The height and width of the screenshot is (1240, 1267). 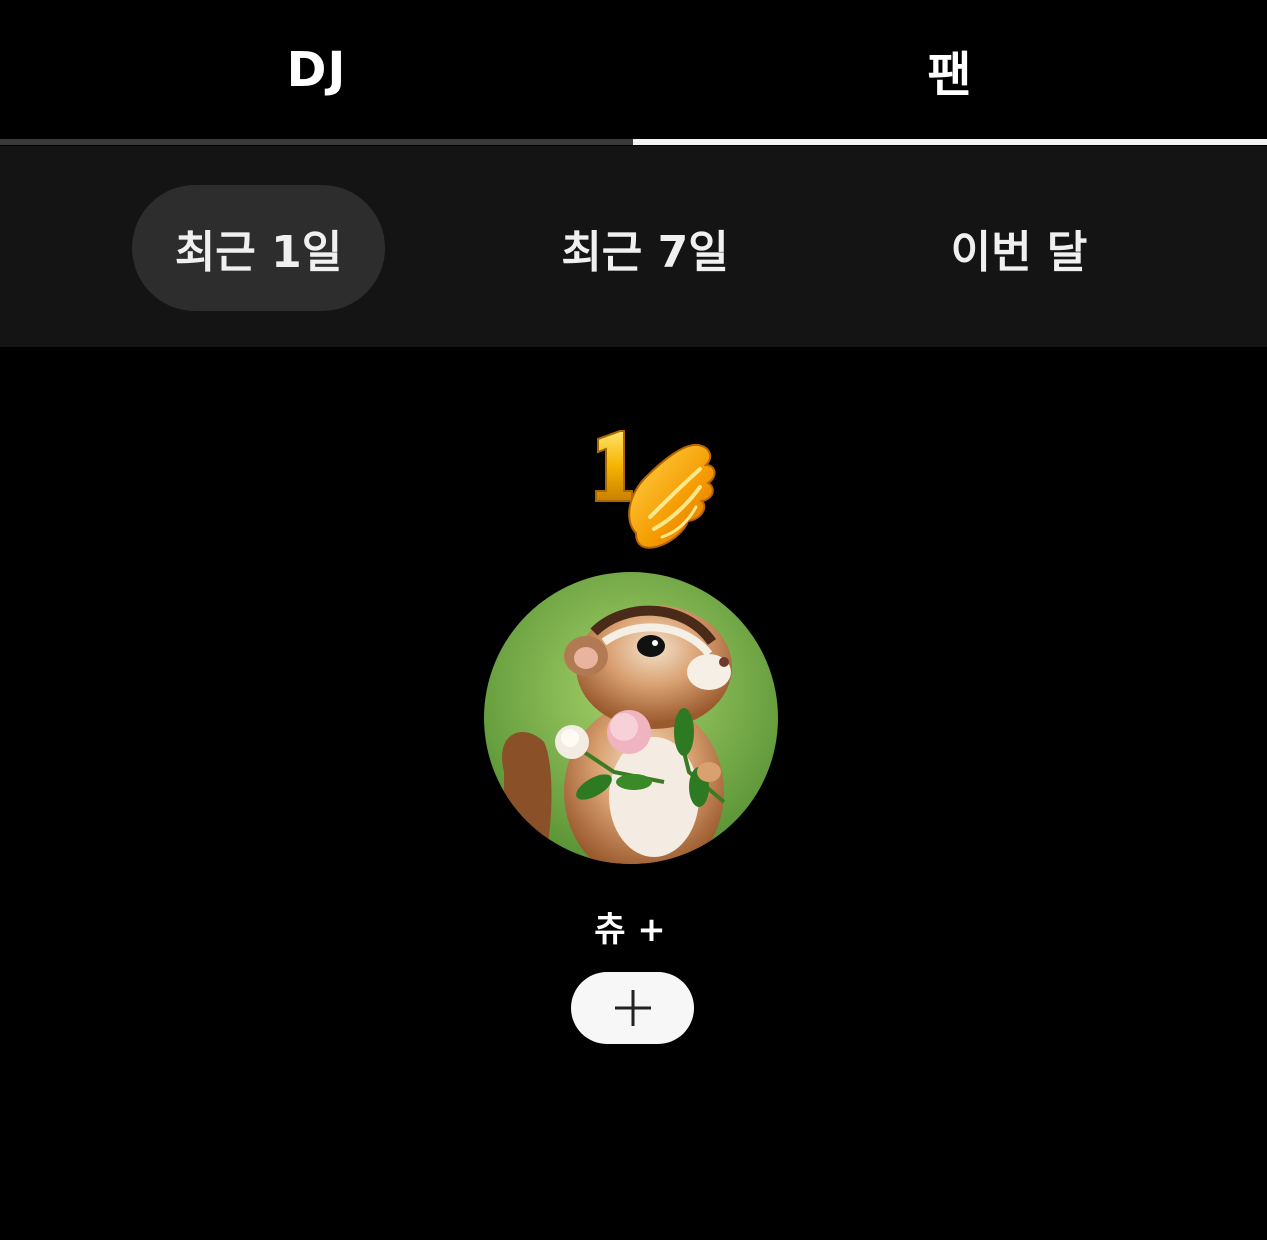 I want to click on follow-button, so click(x=632, y=1008).